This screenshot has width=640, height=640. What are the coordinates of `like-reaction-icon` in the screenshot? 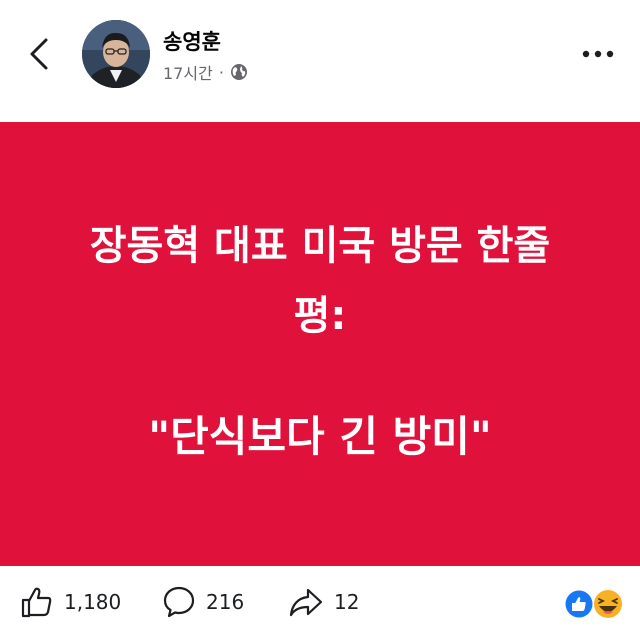 It's located at (579, 604).